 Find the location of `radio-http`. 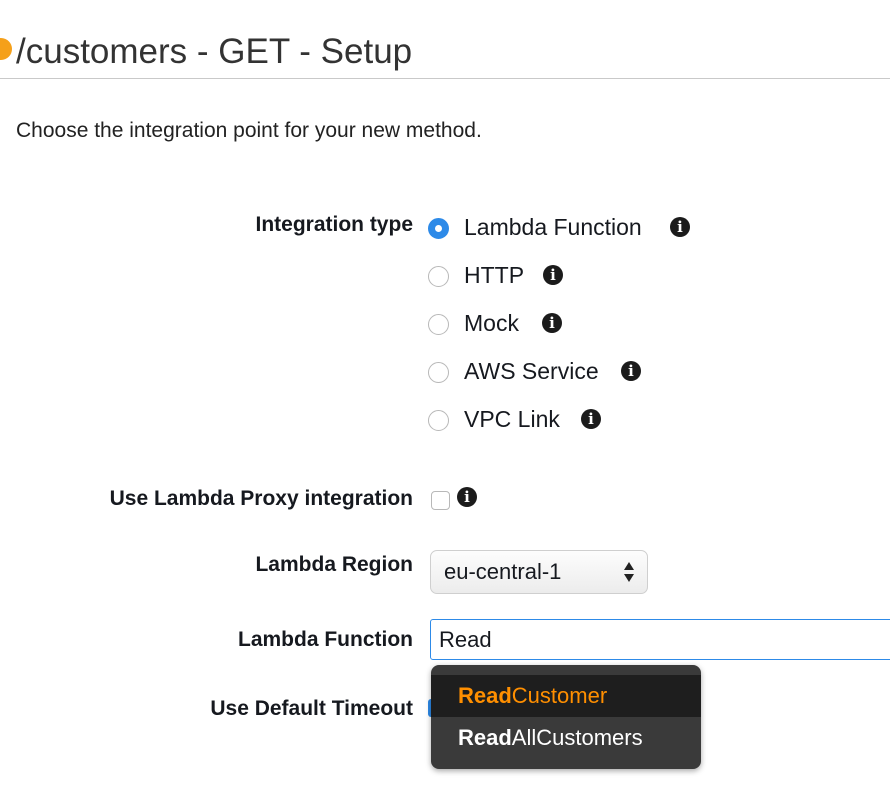

radio-http is located at coordinates (438, 276).